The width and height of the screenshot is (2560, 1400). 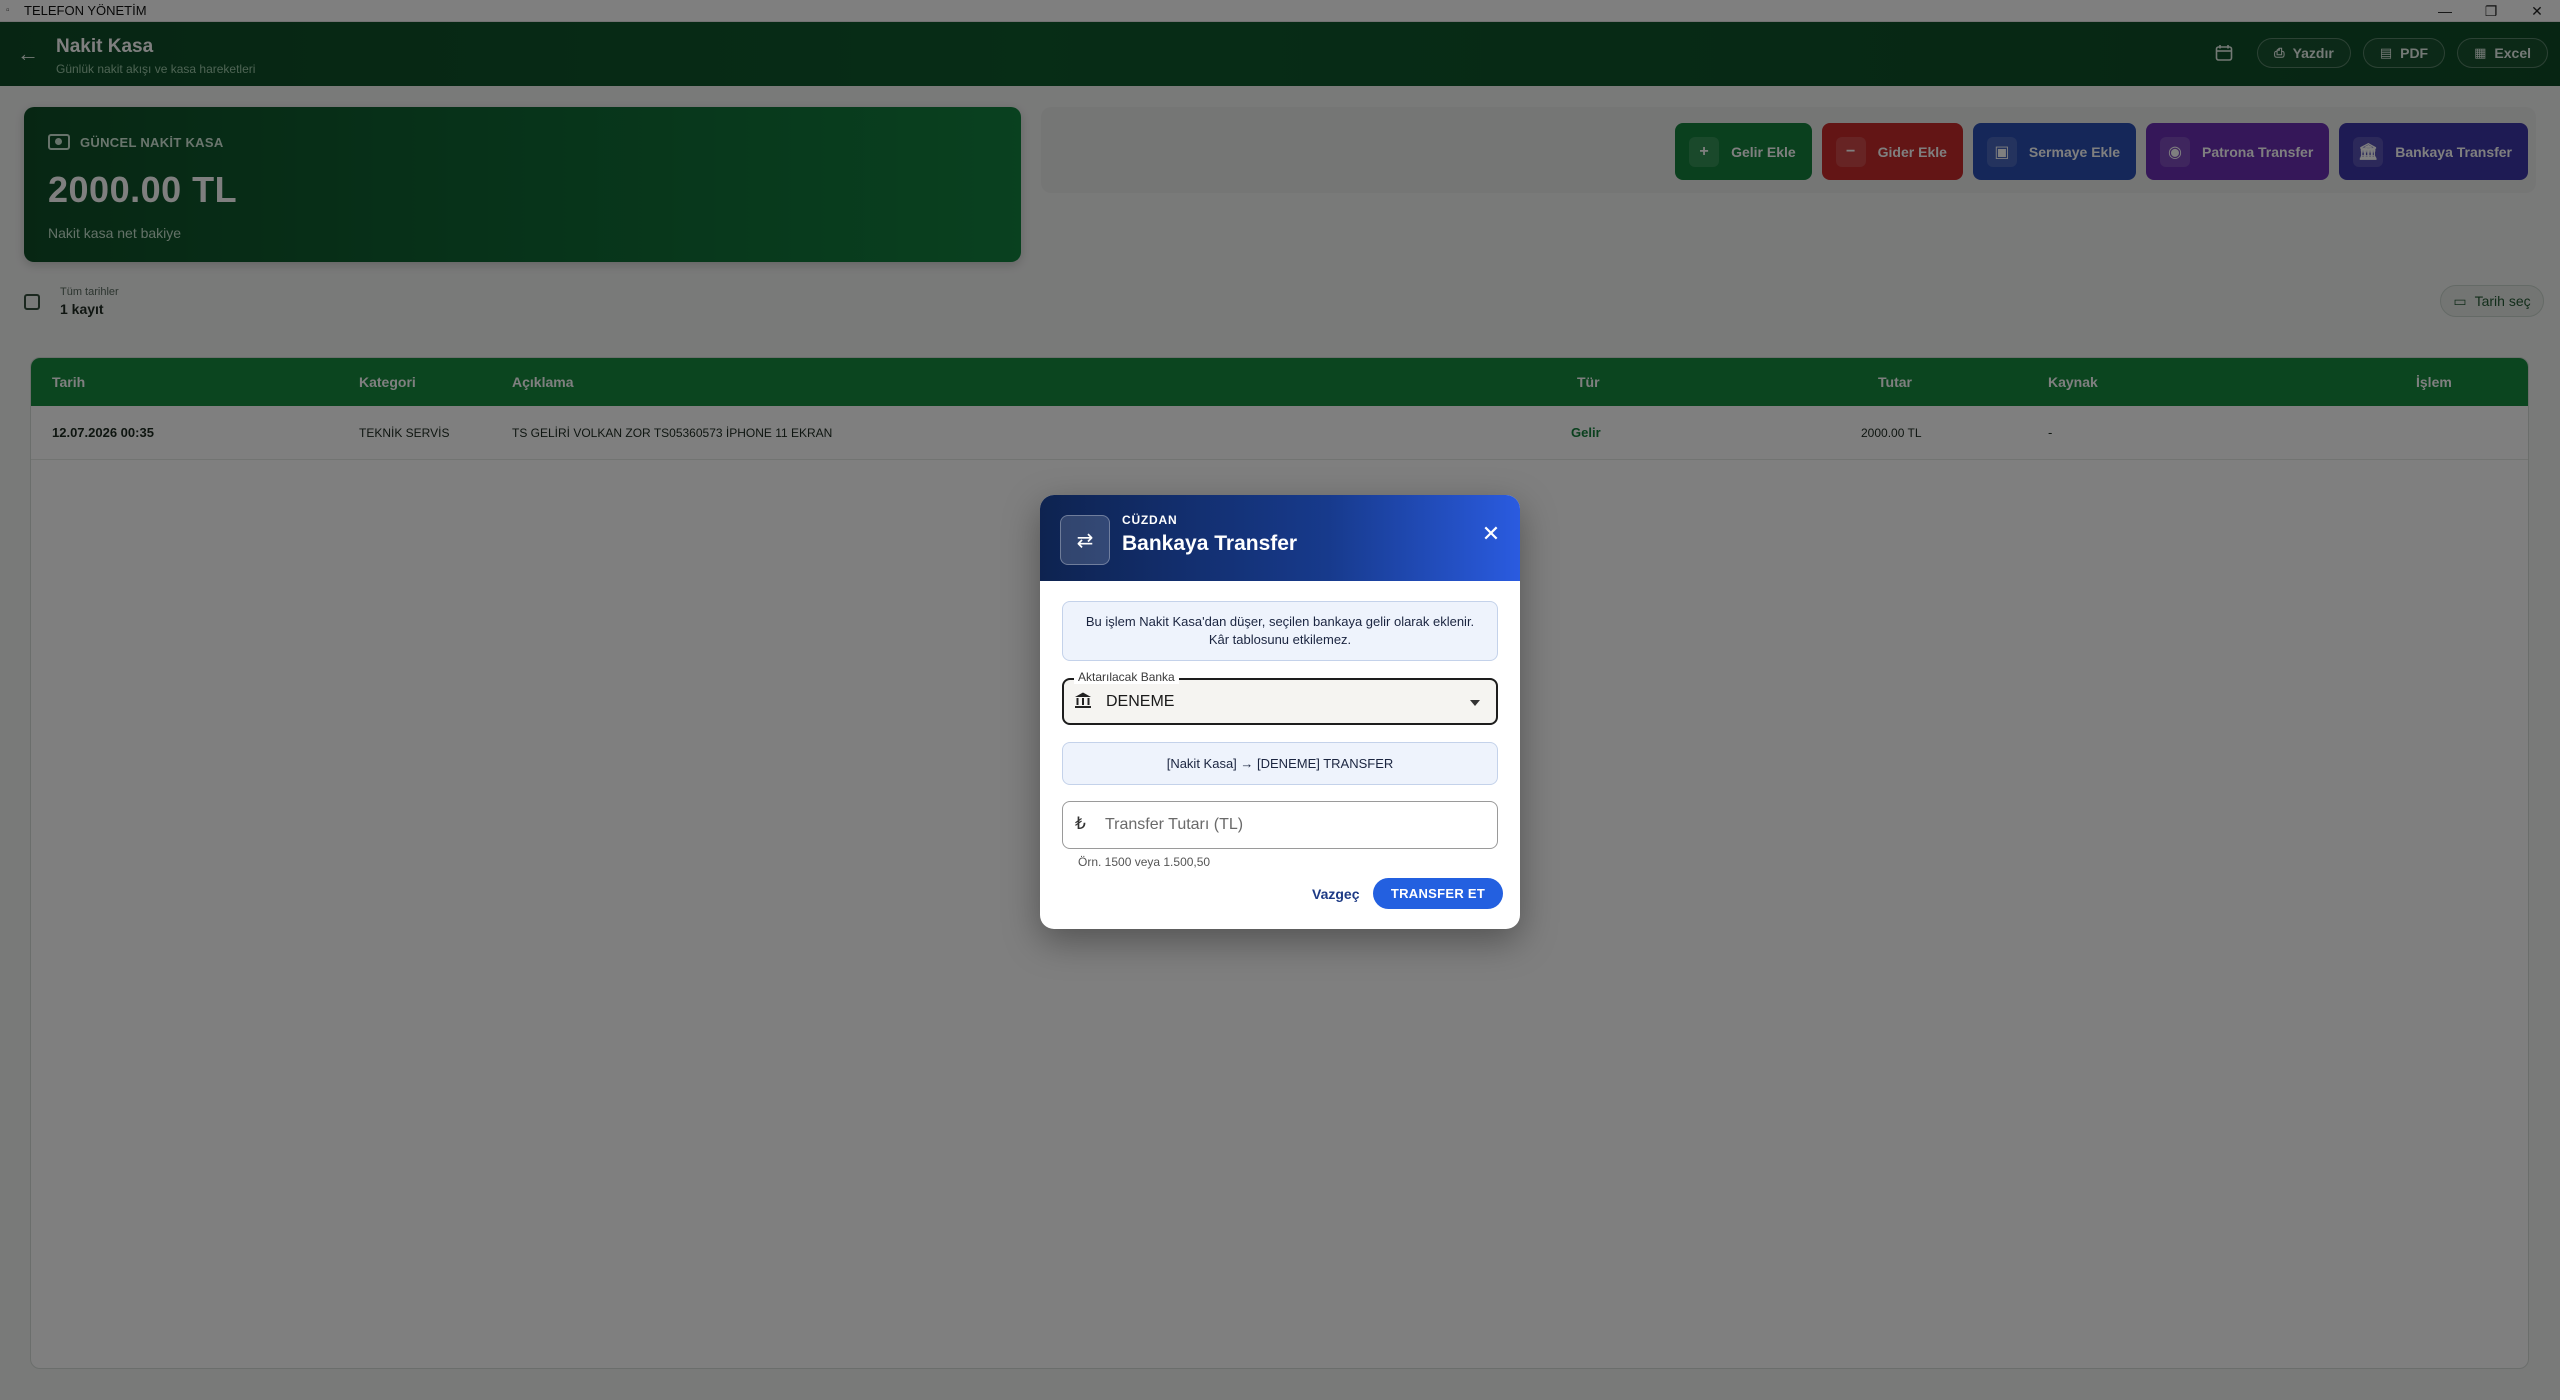 What do you see at coordinates (1080, 823) in the screenshot?
I see `lira-icon: ₺` at bounding box center [1080, 823].